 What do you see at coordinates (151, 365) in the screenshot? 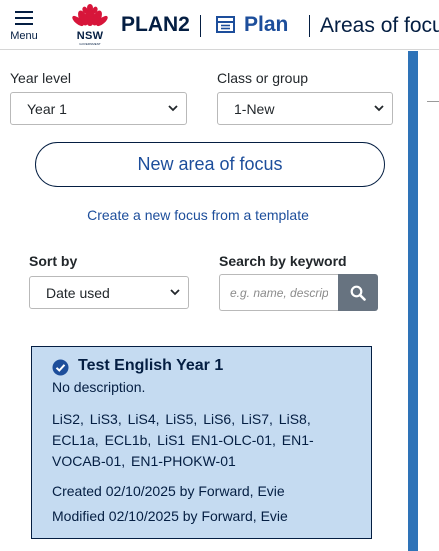
I see `focus-card-title: Test English Year 1` at bounding box center [151, 365].